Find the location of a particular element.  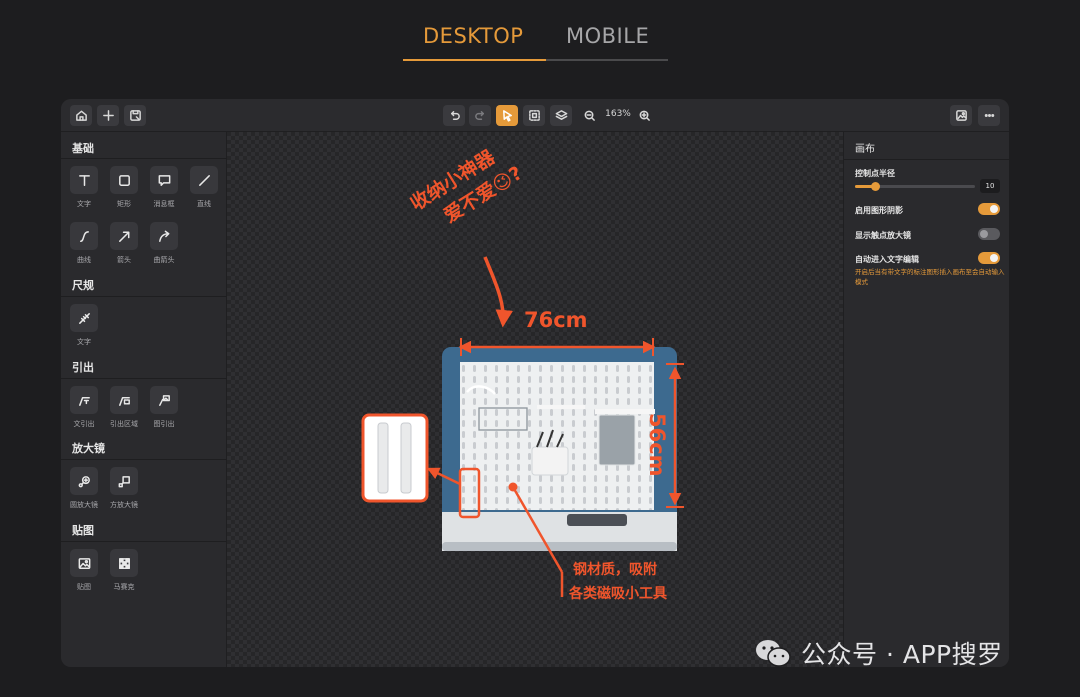

tool-text-callout: 文引出 is located at coordinates (84, 407).